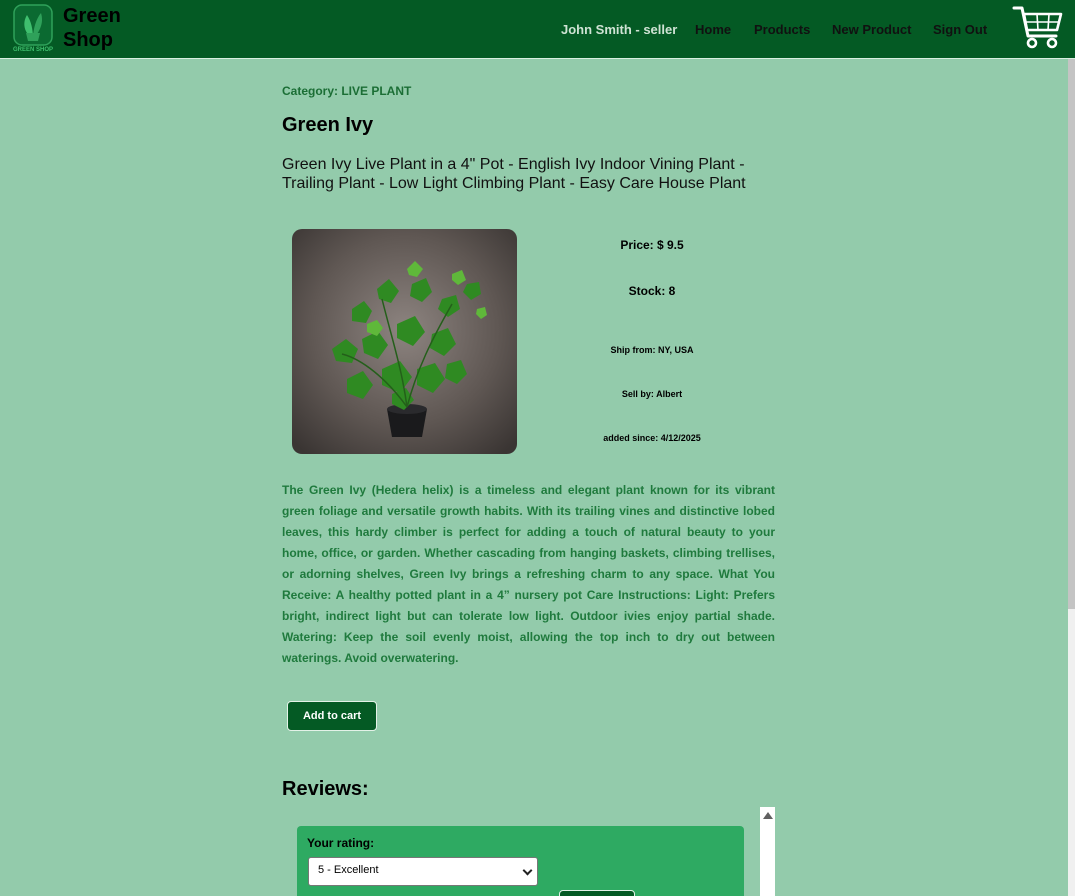 This screenshot has height=896, width=1075. I want to click on product-seller: Sell by: Albert, so click(652, 394).